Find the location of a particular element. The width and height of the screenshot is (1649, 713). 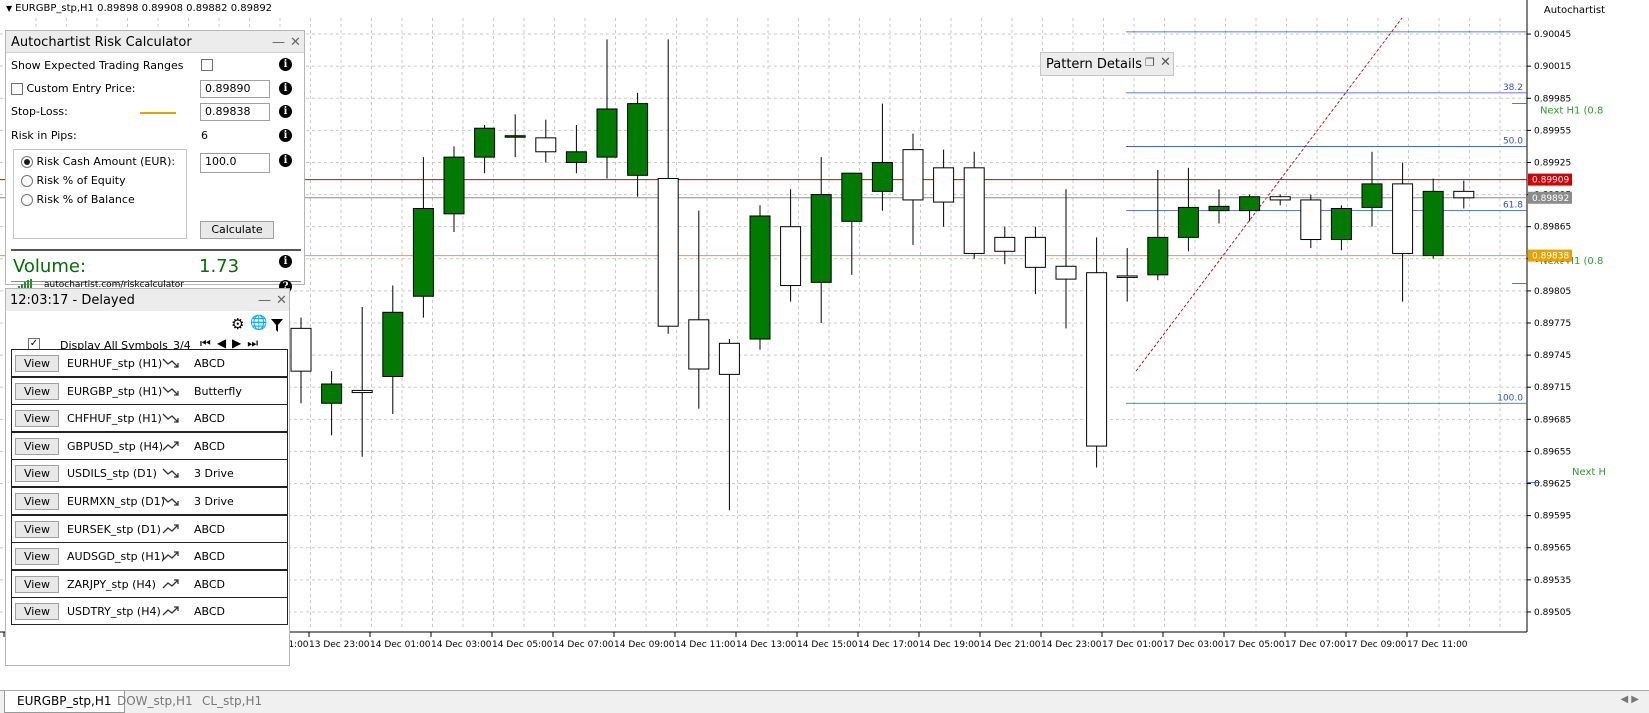

divider is located at coordinates (156, 250).